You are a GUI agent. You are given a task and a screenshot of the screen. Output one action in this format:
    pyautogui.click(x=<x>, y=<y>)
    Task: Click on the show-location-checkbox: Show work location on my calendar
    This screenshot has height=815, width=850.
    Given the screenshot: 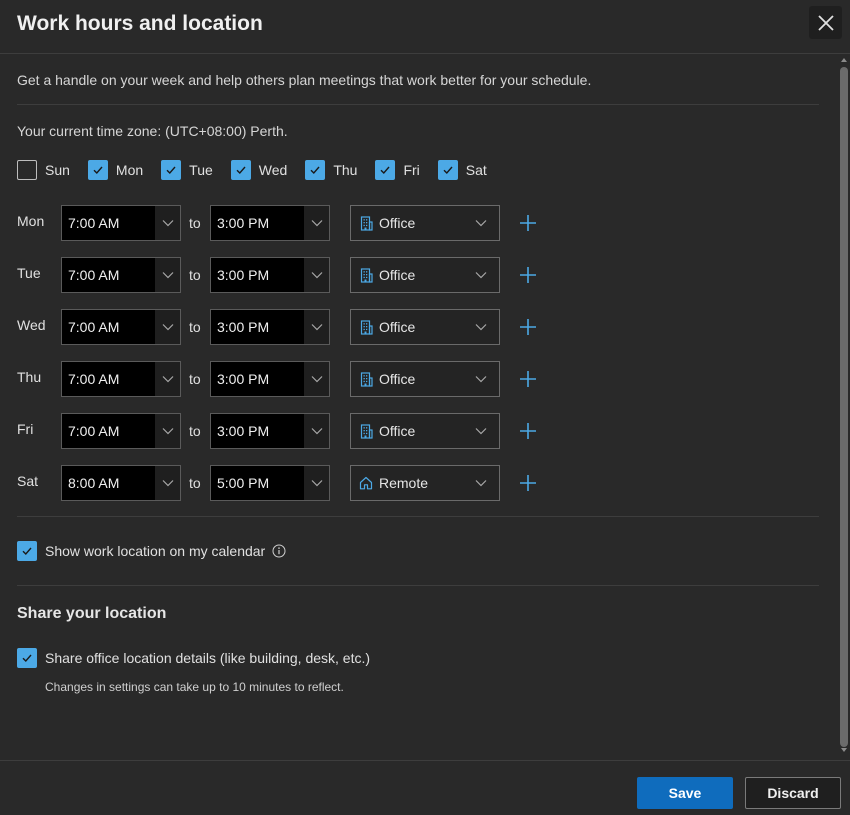 What is the action you would take?
    pyautogui.click(x=151, y=551)
    